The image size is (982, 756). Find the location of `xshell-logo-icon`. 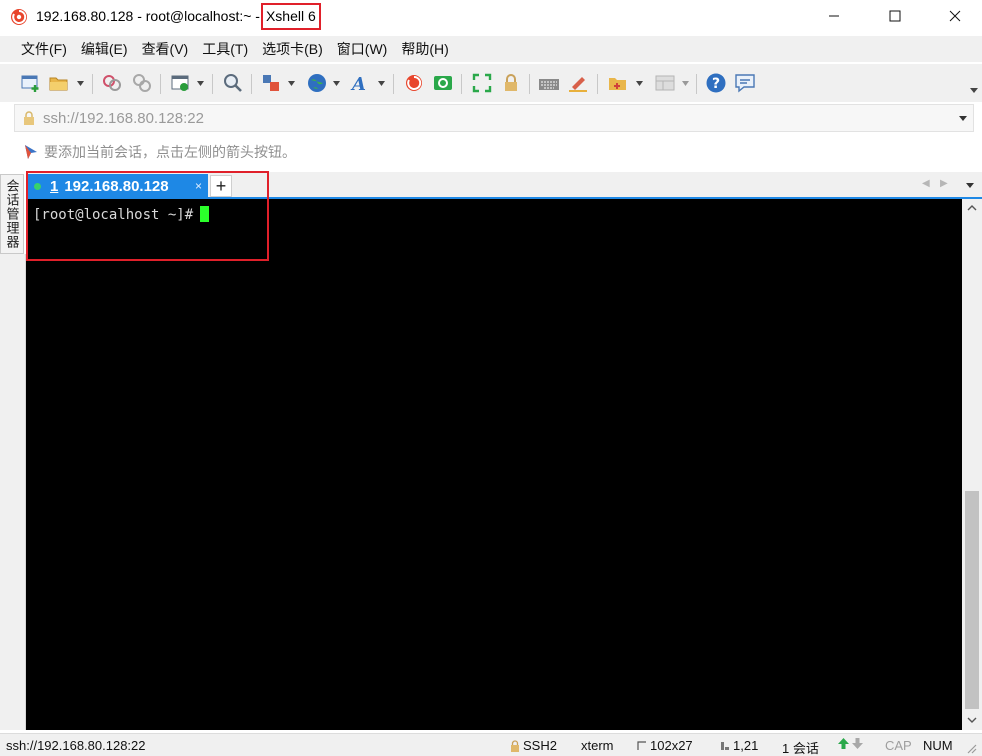

xshell-logo-icon is located at coordinates (19, 17).